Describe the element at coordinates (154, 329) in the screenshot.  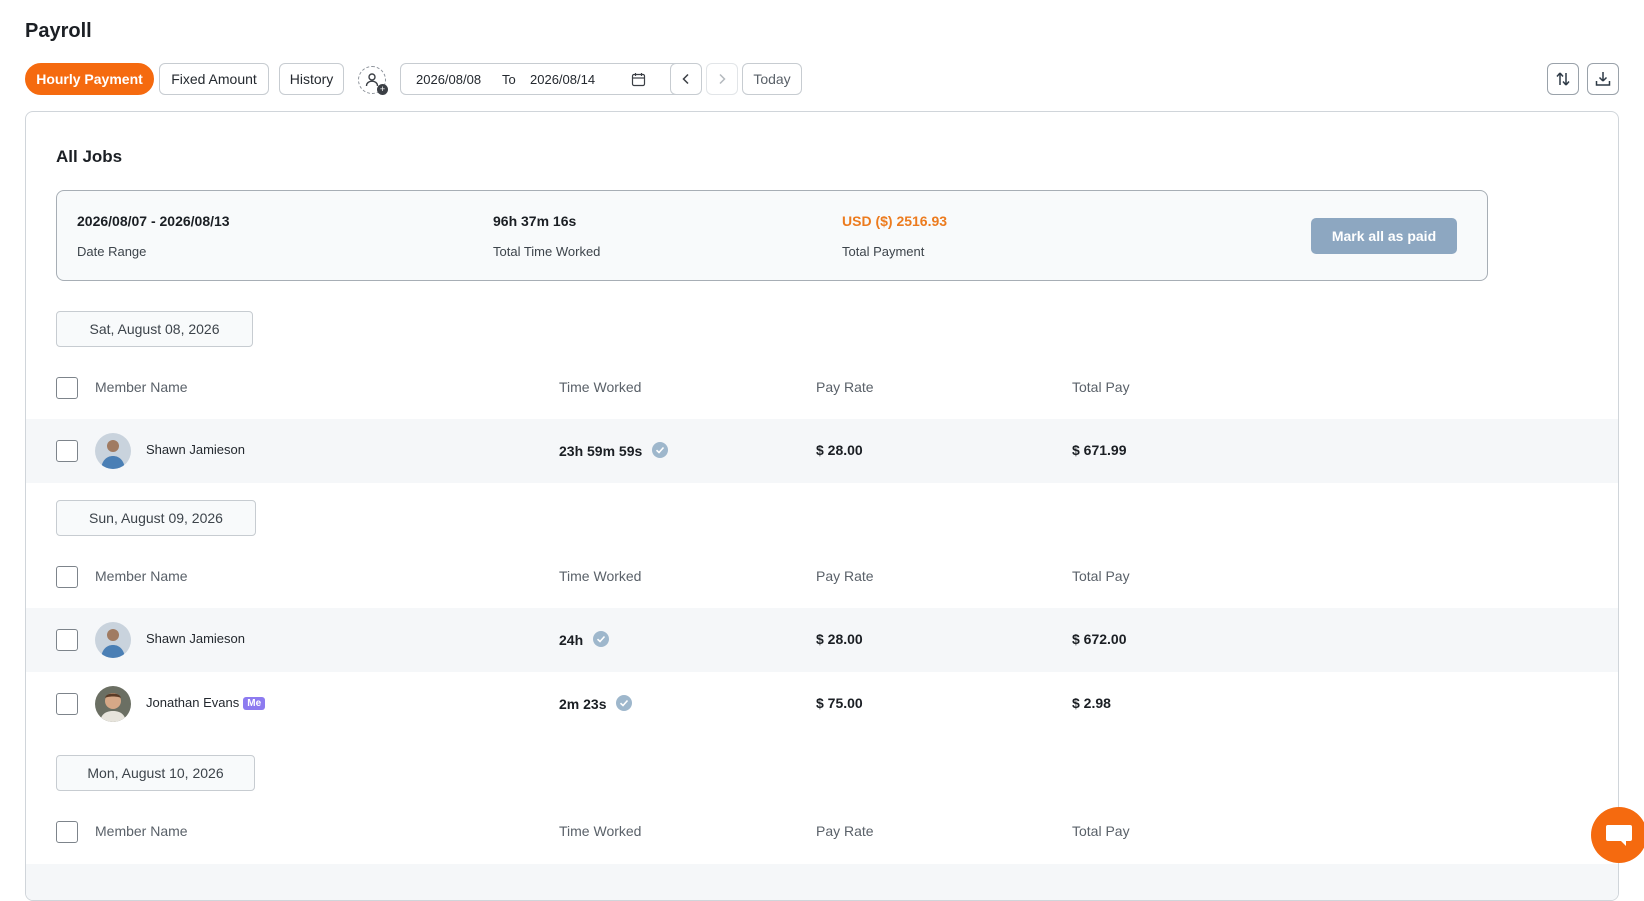
I see `date-chip: Sat, August 08, 2026` at that location.